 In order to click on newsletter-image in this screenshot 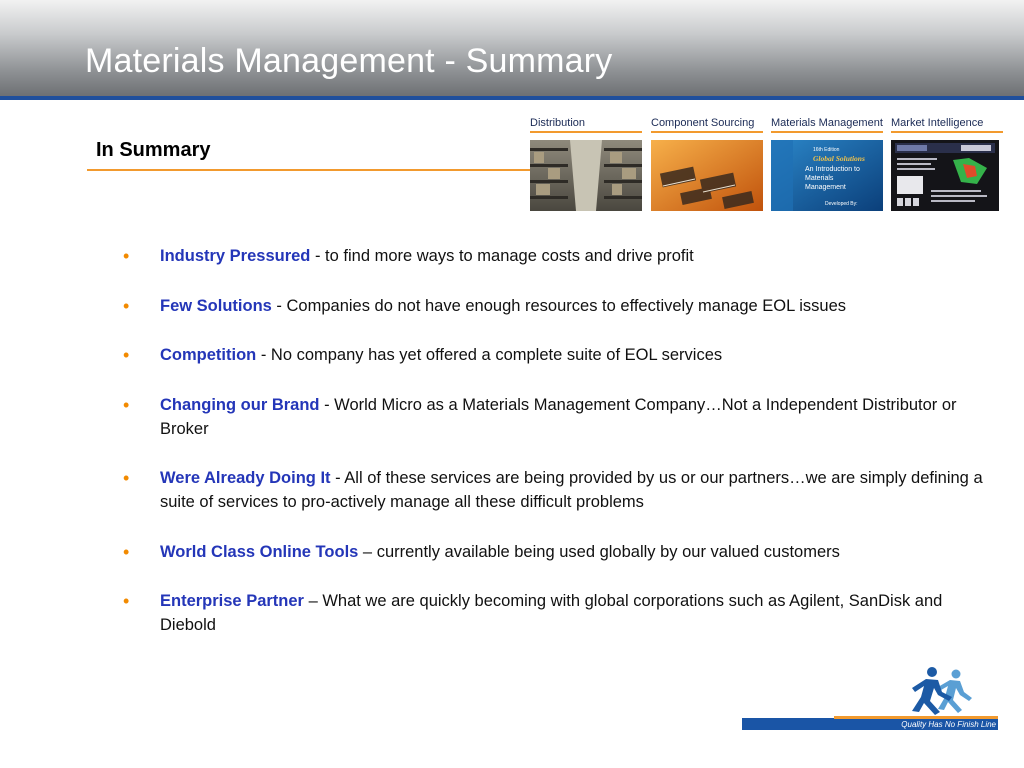, I will do `click(947, 175)`.